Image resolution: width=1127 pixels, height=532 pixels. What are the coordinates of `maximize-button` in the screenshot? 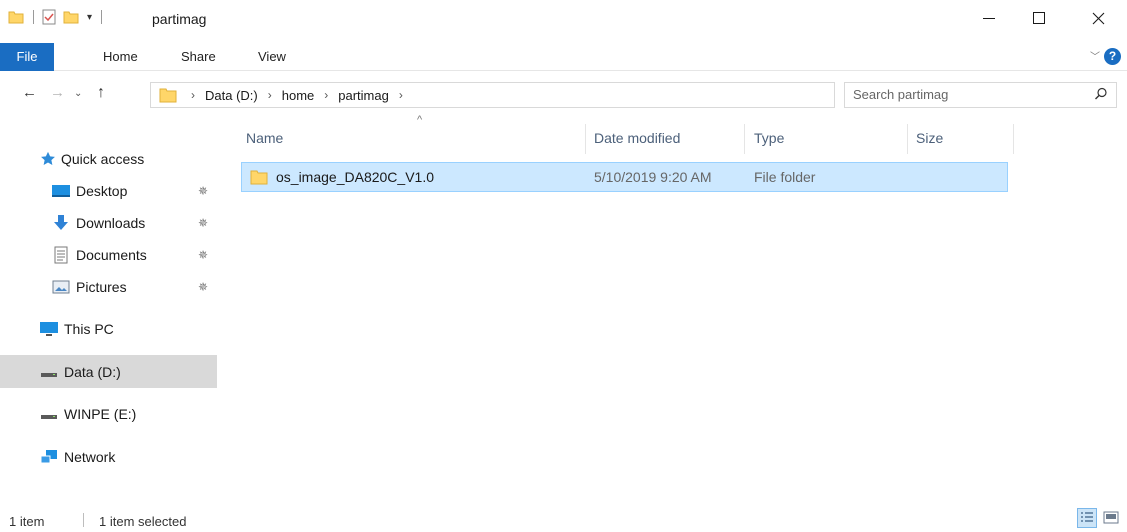 It's located at (1039, 18).